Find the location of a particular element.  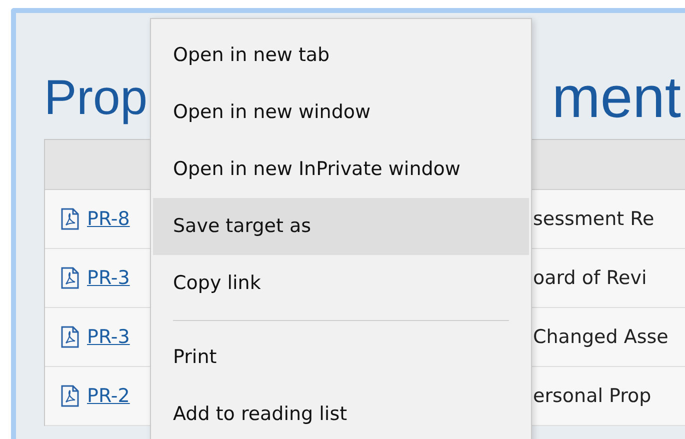

page-title: ment is located at coordinates (616, 98).